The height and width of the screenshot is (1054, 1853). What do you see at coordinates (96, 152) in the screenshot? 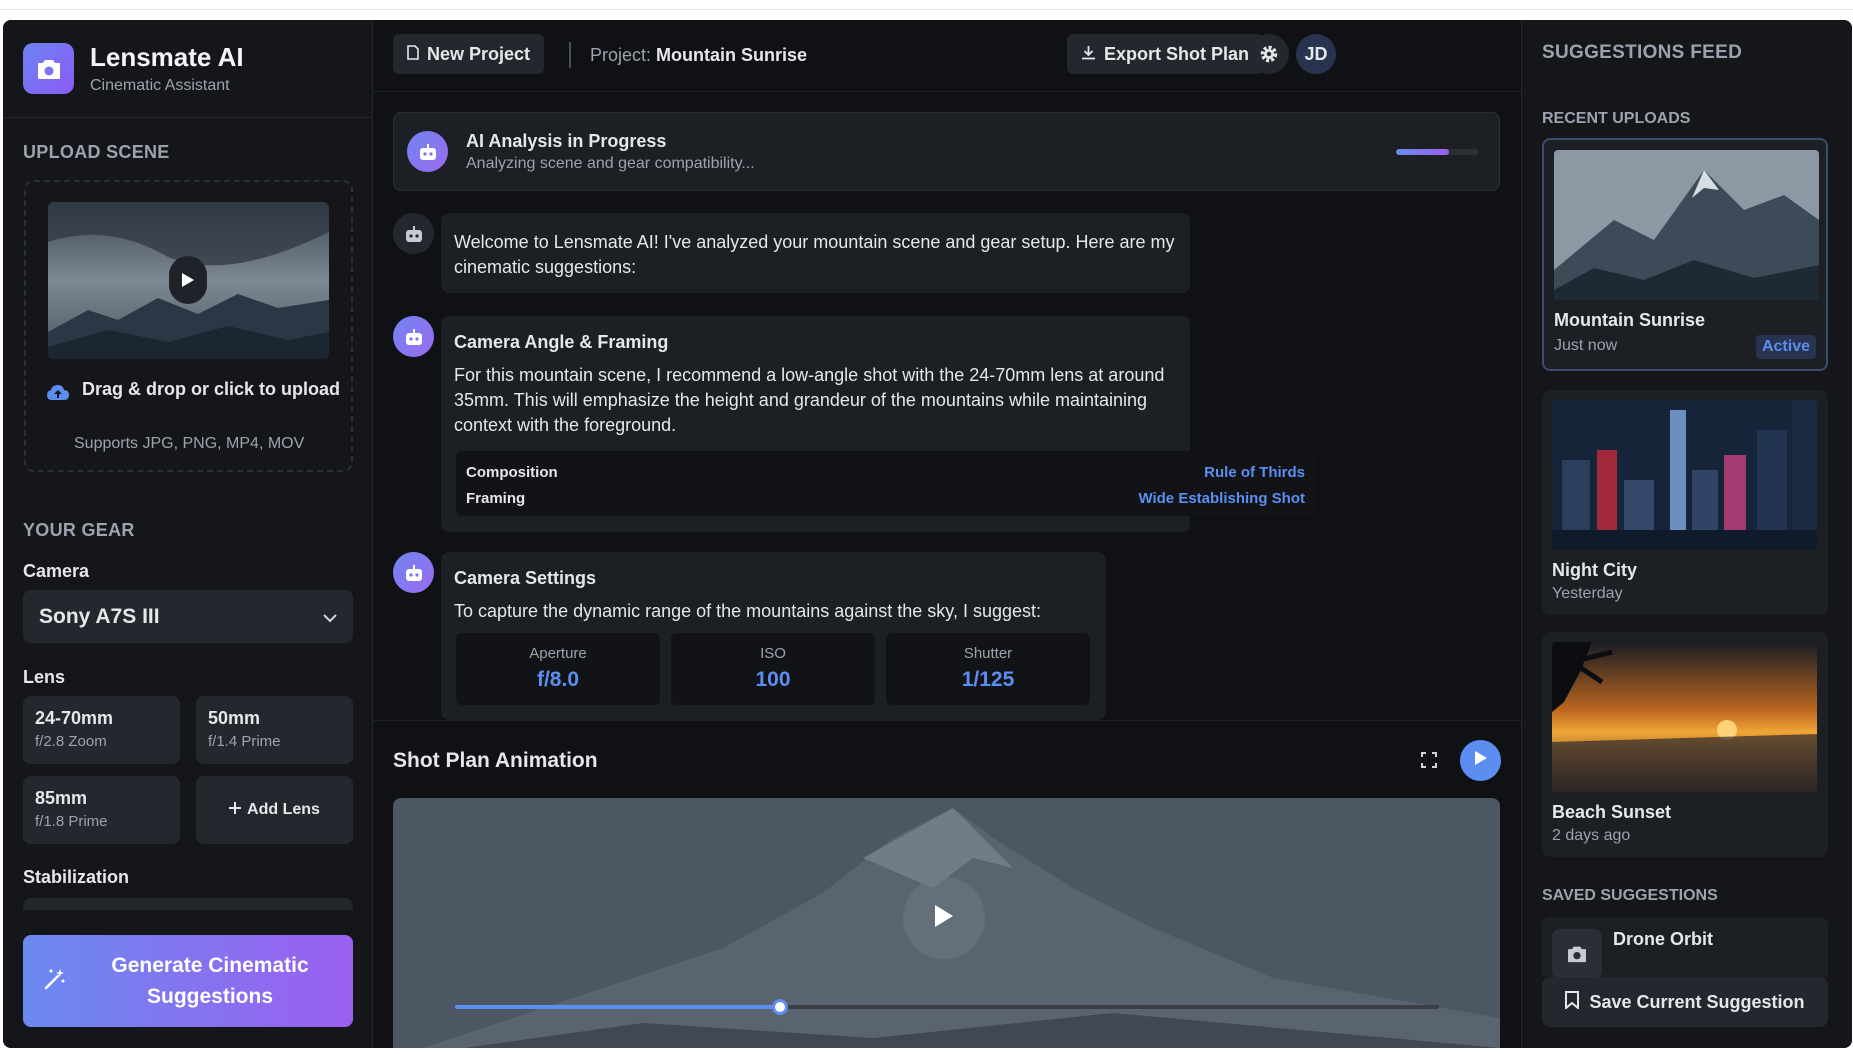
I see `upload-section-title: UPLOAD SCENE` at bounding box center [96, 152].